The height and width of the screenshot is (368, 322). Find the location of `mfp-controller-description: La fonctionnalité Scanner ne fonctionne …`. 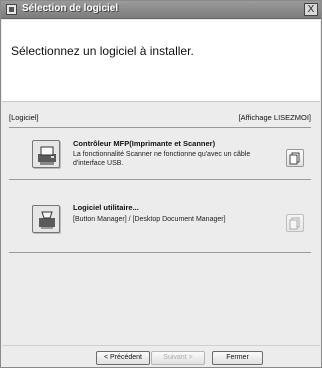

mfp-controller-description: La fonctionnalité Scanner ne fonctionne … is located at coordinates (162, 159).